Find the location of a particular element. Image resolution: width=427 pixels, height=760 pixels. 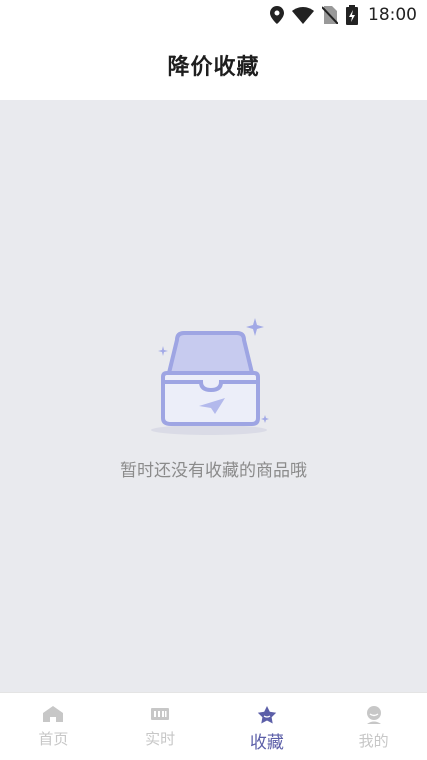

page-title: 降价收藏 is located at coordinates (213, 67).